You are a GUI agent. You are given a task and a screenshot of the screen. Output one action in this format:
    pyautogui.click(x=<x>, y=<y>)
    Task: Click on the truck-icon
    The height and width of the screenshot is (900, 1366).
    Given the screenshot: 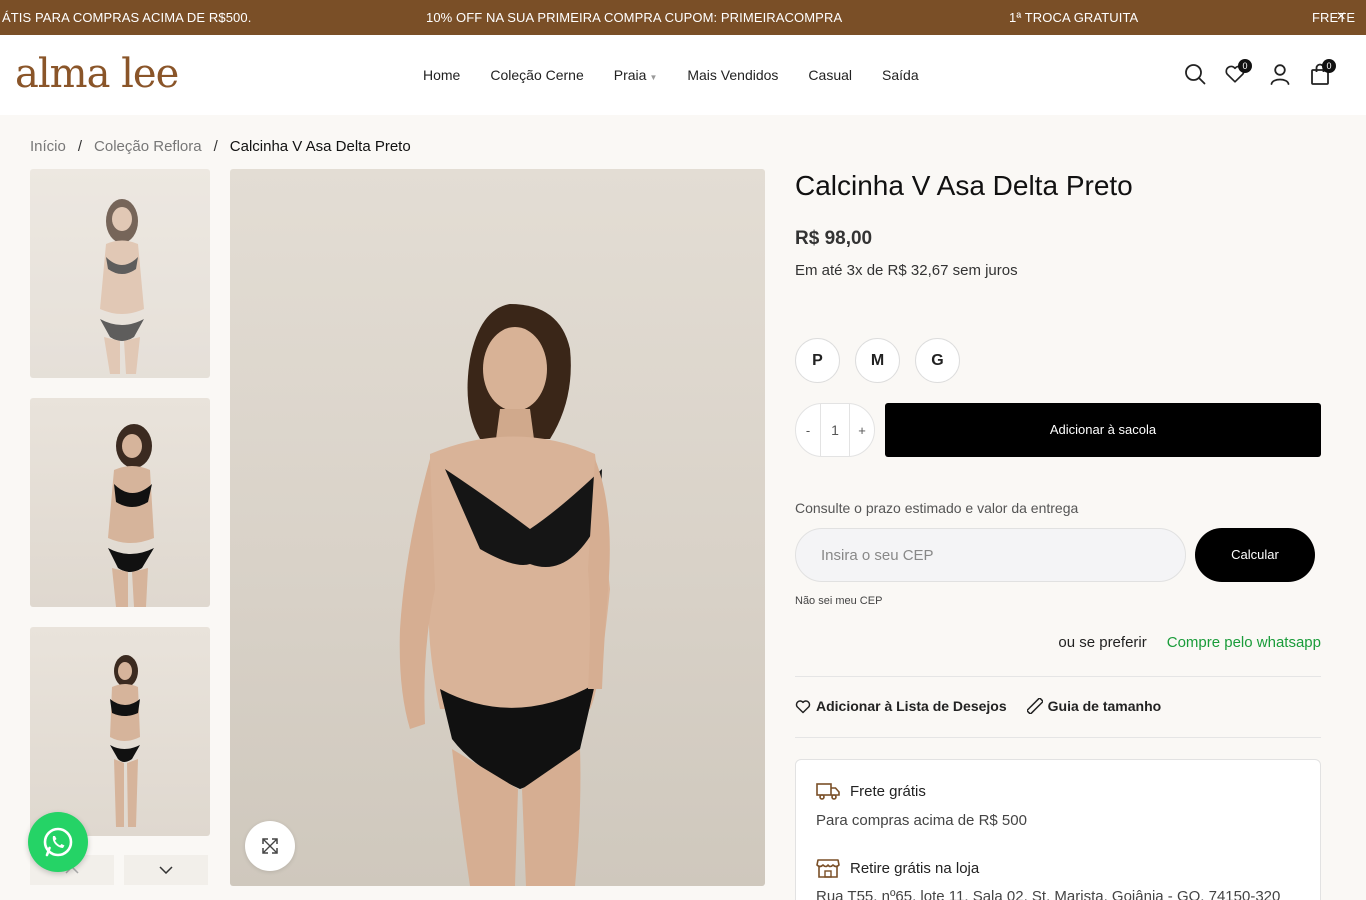 What is the action you would take?
    pyautogui.click(x=828, y=791)
    